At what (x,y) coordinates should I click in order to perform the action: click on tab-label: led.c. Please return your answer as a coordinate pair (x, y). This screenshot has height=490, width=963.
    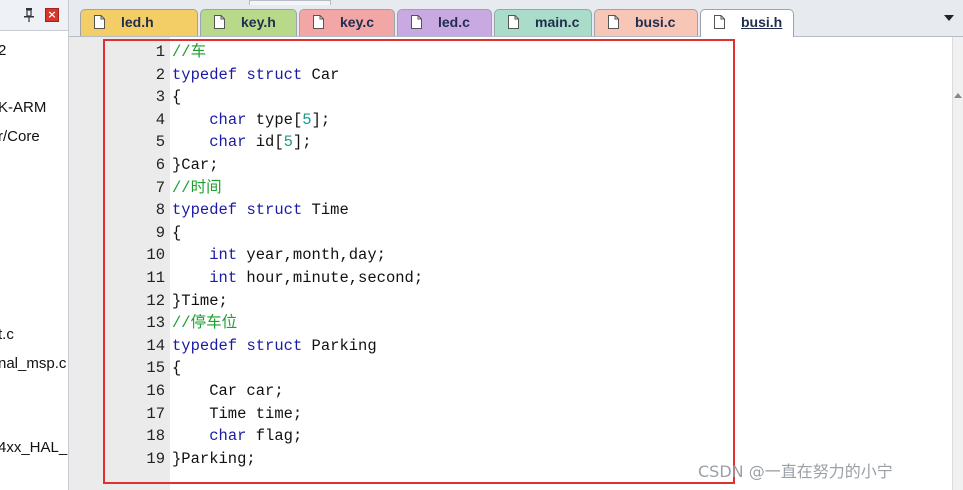
    Looking at the image, I should click on (454, 22).